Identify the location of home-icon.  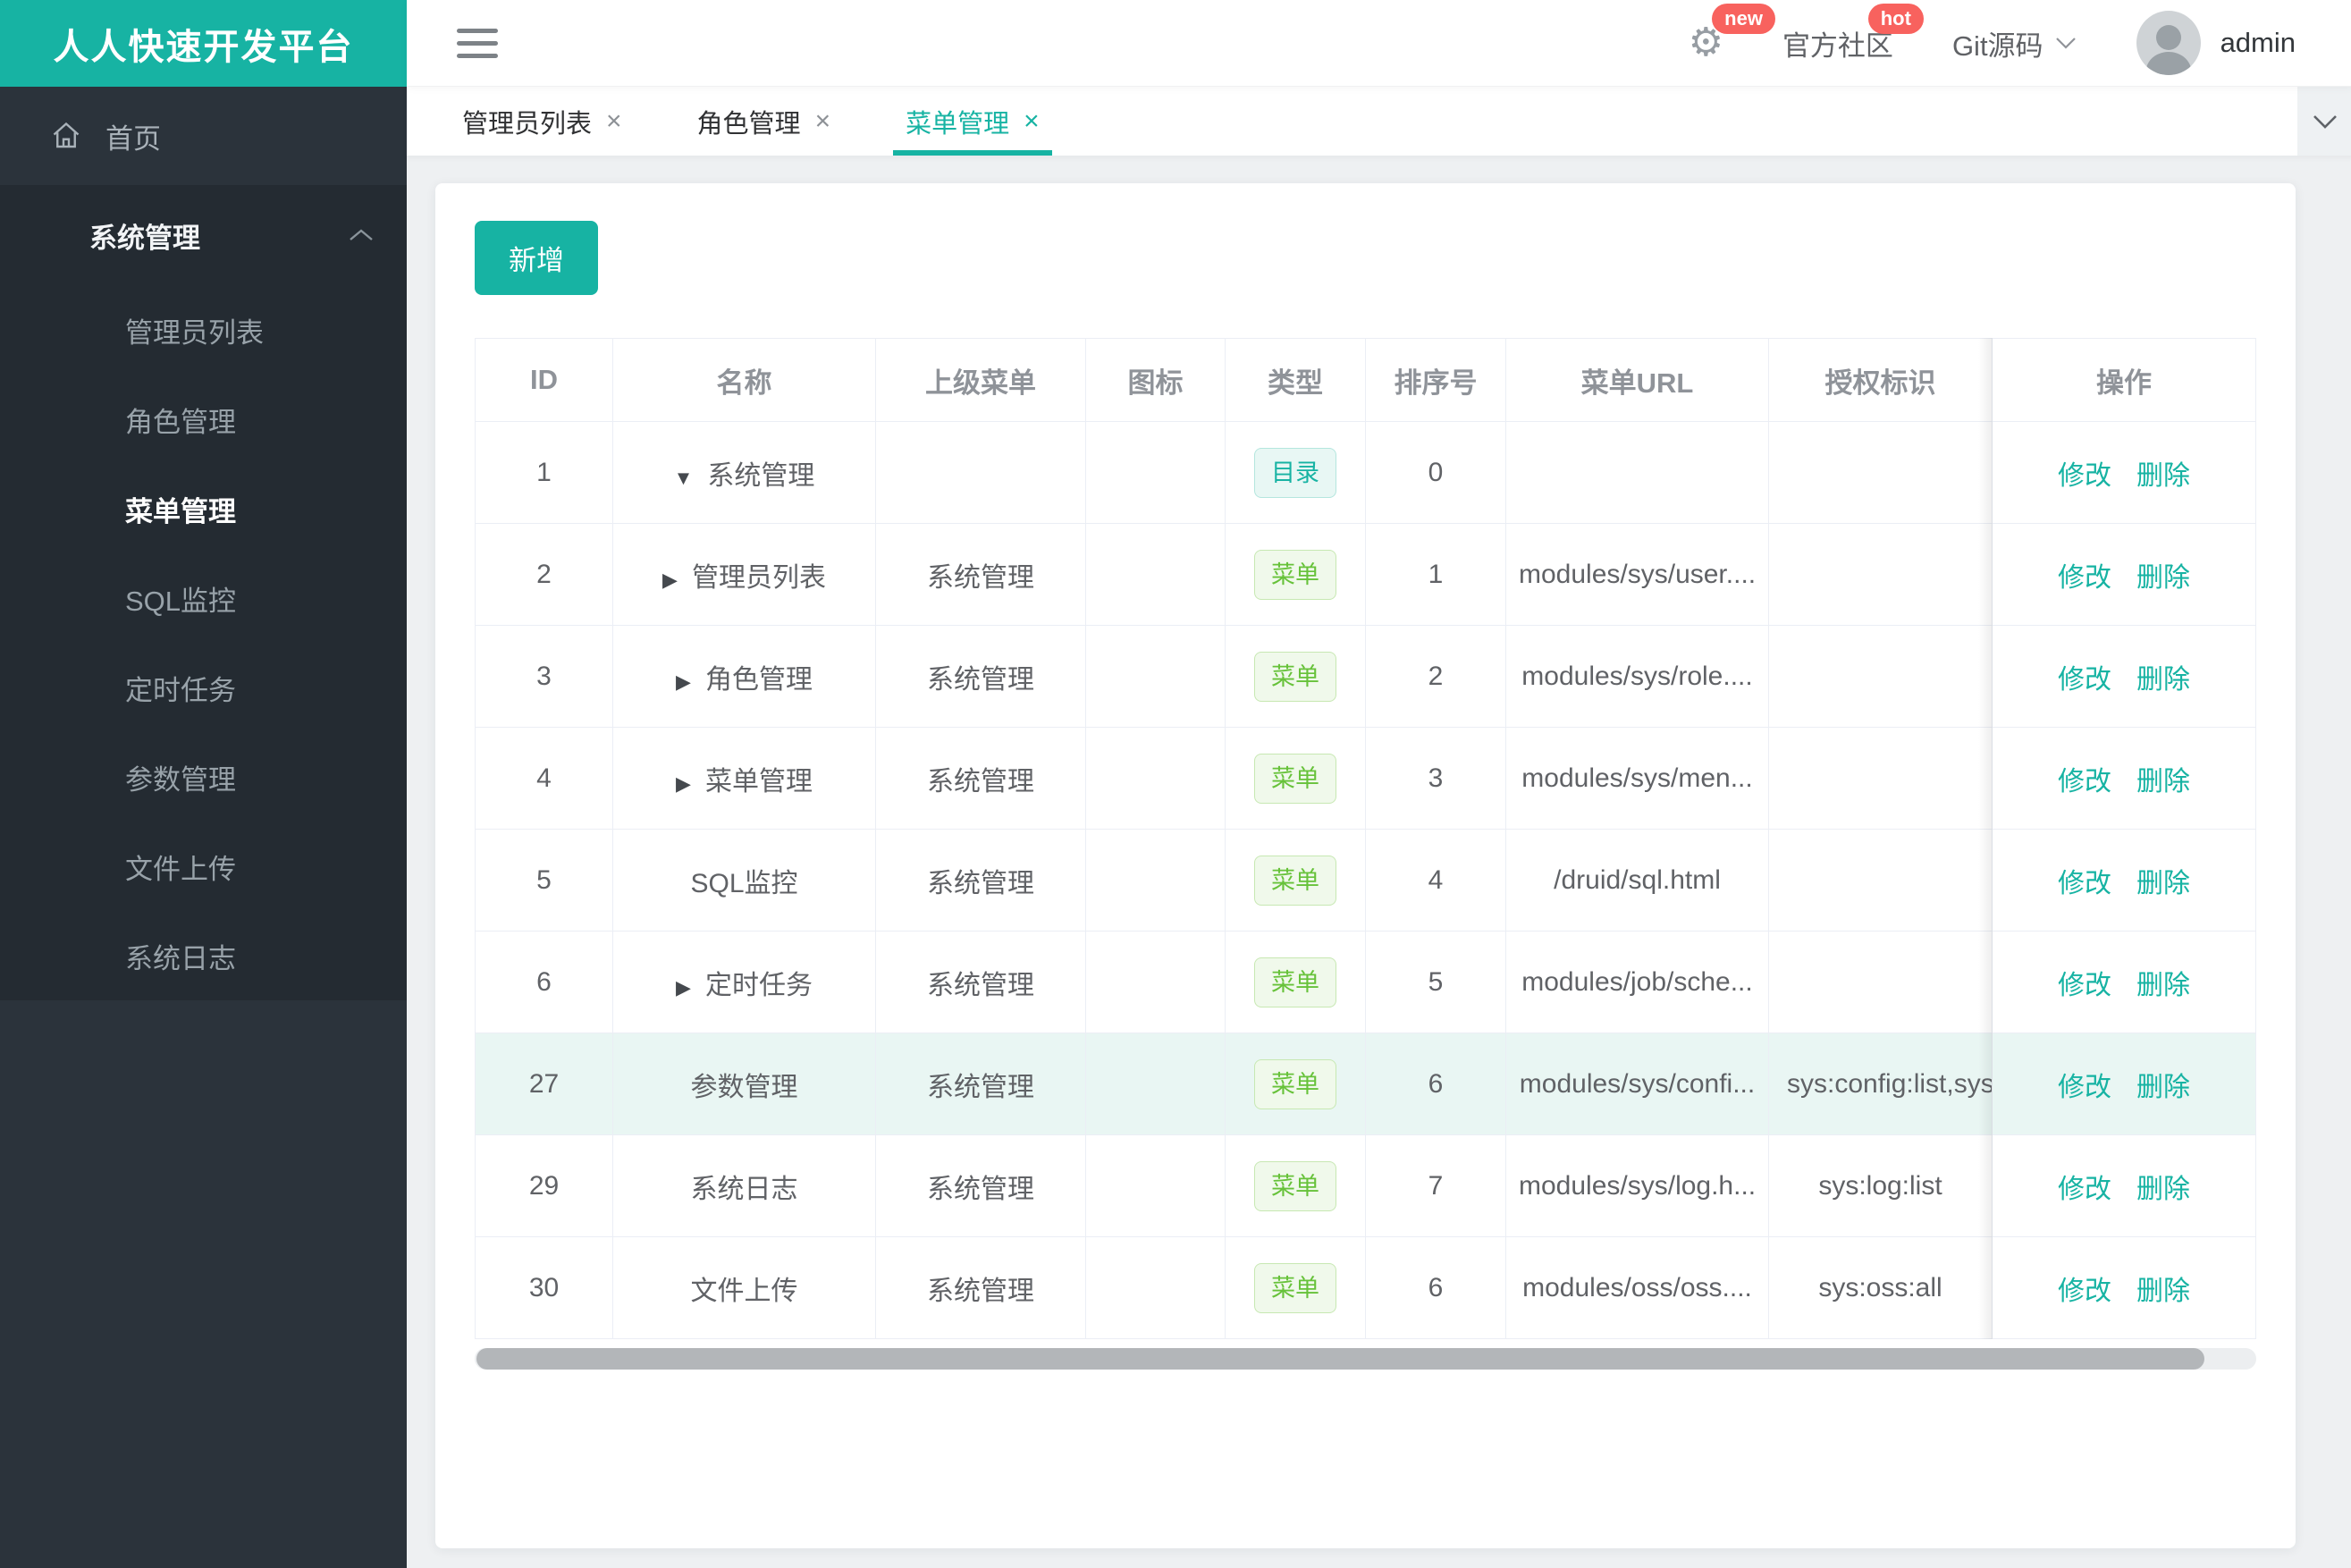
(66, 136).